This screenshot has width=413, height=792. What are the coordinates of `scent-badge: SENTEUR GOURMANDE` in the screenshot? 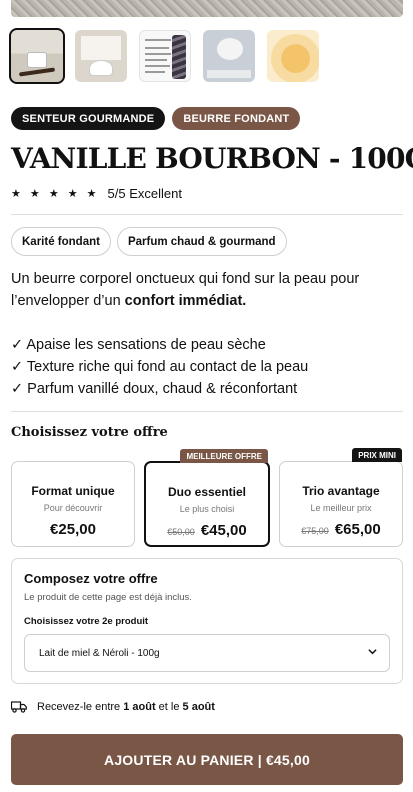 It's located at (88, 118).